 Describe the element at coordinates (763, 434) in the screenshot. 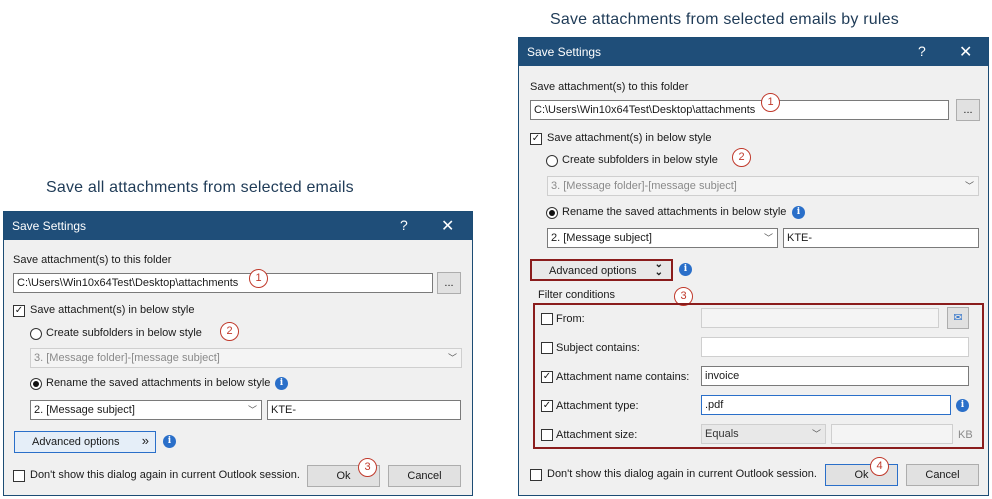

I see `size-operator-select: Equals ﹀` at that location.